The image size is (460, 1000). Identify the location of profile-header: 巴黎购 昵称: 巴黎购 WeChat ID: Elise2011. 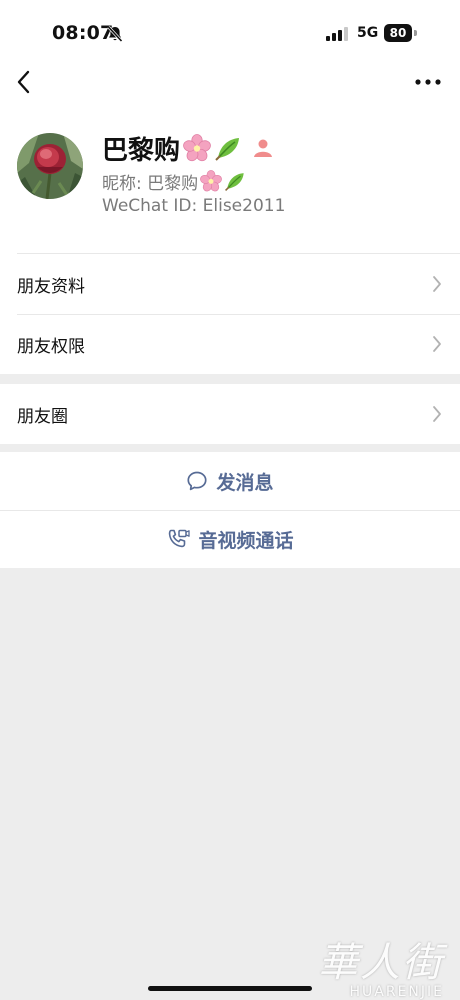
(230, 181).